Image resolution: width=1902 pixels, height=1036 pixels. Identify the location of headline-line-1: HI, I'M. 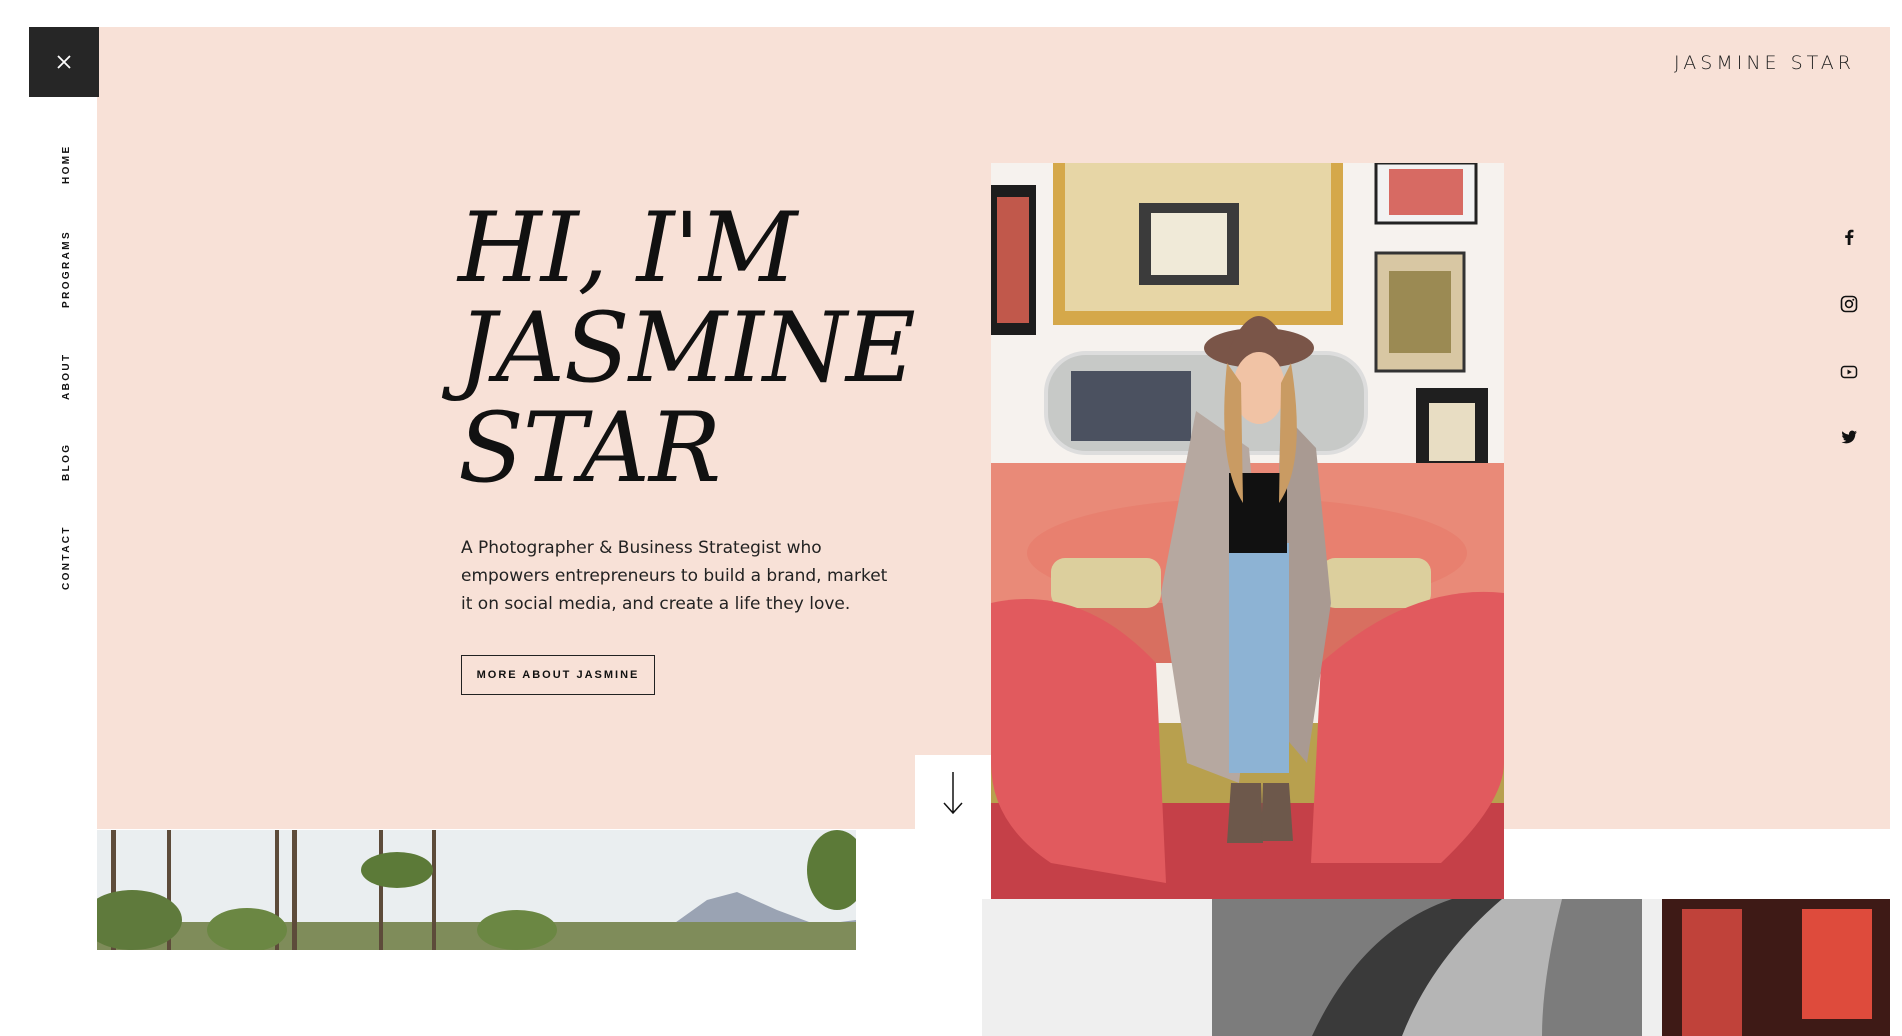
(627, 248).